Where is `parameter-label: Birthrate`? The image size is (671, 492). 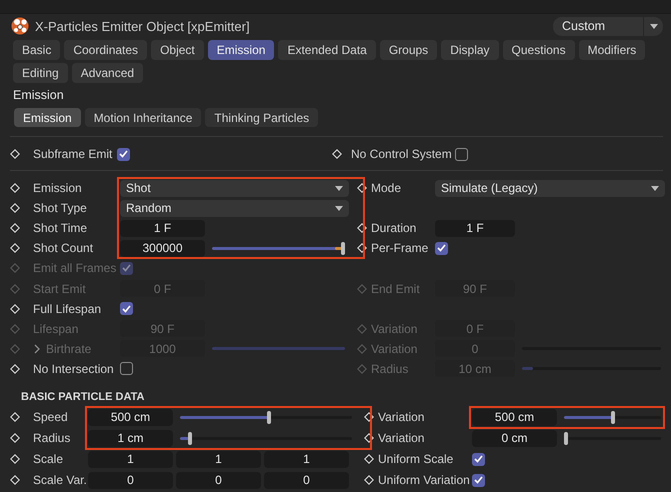 parameter-label: Birthrate is located at coordinates (76, 349).